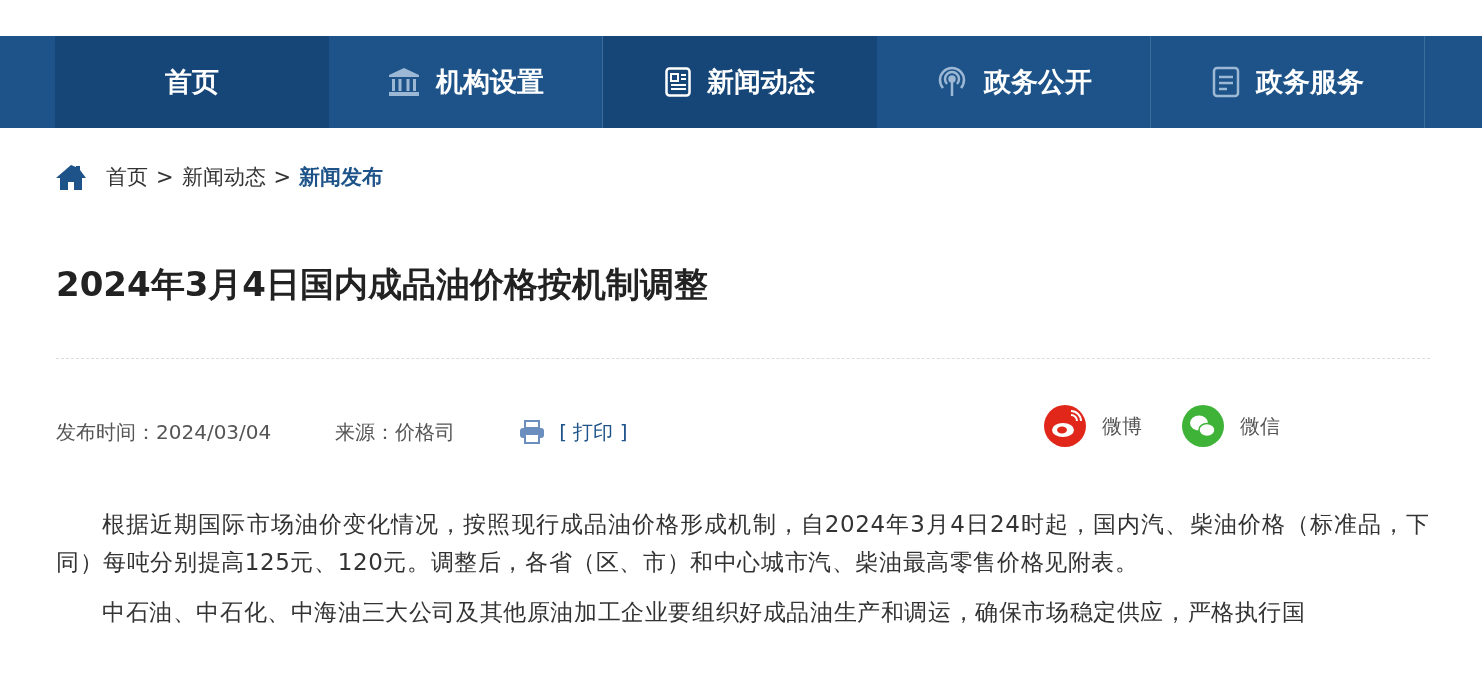 Image resolution: width=1482 pixels, height=676 pixels. I want to click on nav-tab: 政务服务, so click(1288, 82).